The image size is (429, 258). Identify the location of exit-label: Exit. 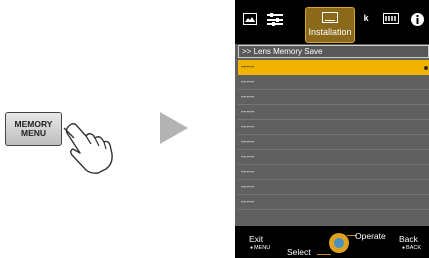
(256, 239).